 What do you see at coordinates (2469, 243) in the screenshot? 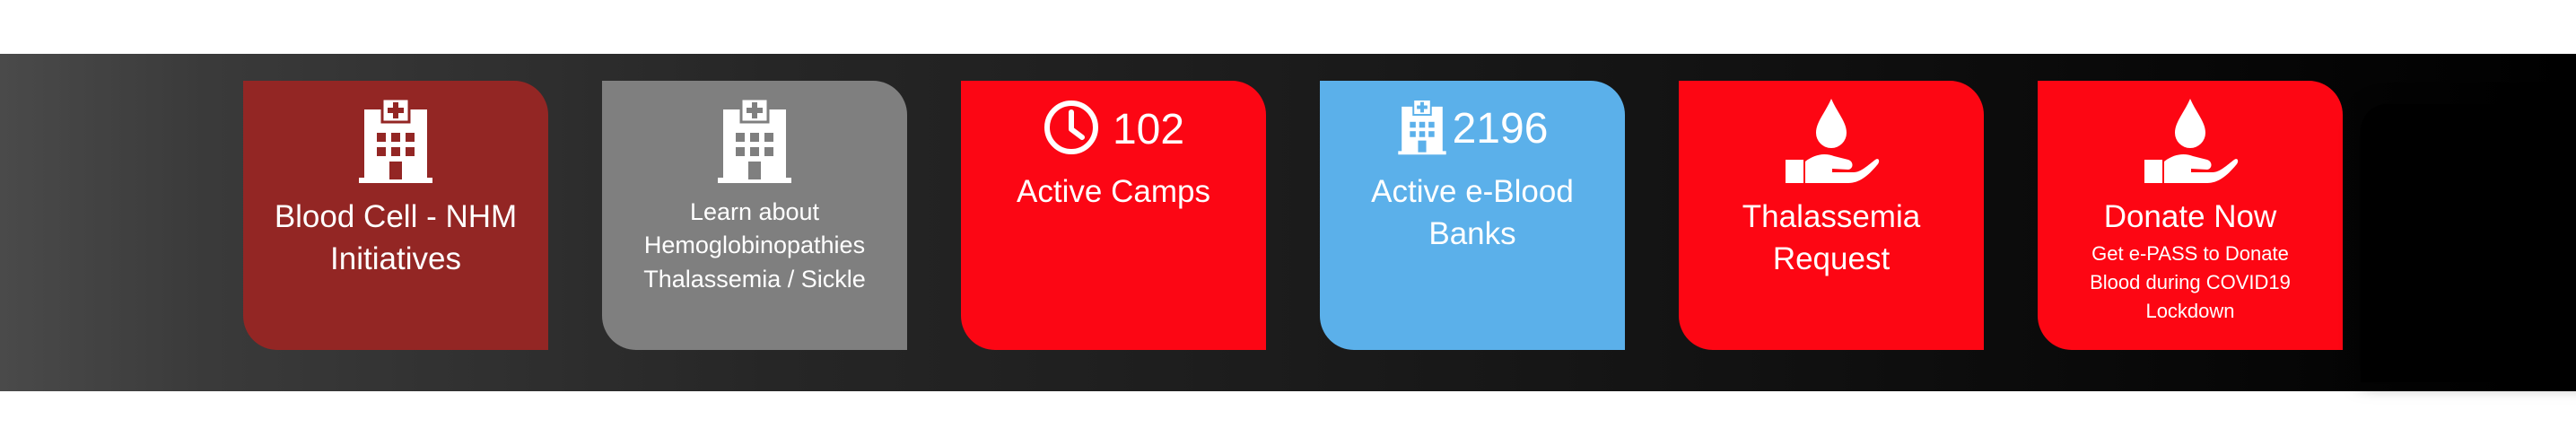
I see `partial-tile` at bounding box center [2469, 243].